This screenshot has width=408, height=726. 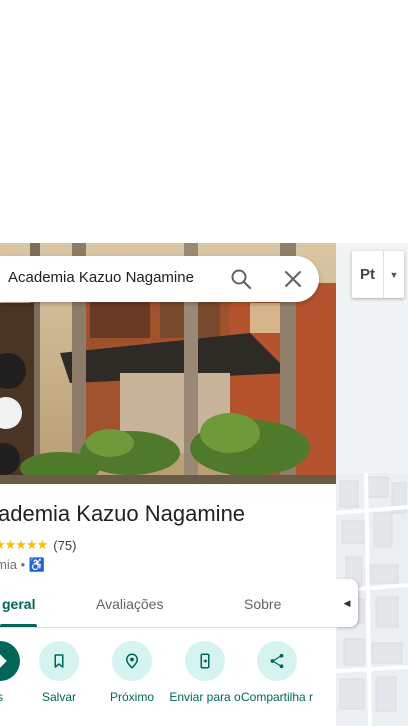 I want to click on review-count: (75), so click(x=64, y=545).